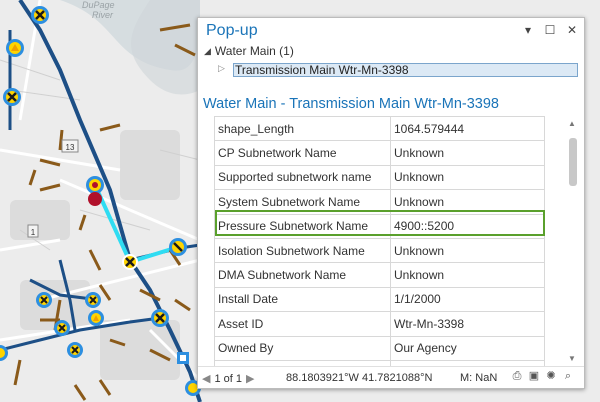 Image resolution: width=600 pixels, height=402 pixels. I want to click on tree-feature-label: Transmission Main Wtr-Mn-3398, so click(322, 70).